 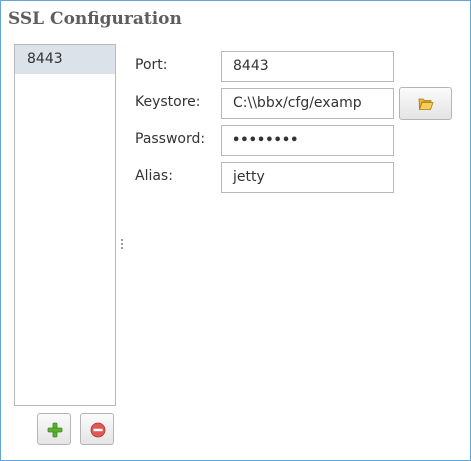 I want to click on list-item: 8443, so click(x=65, y=59).